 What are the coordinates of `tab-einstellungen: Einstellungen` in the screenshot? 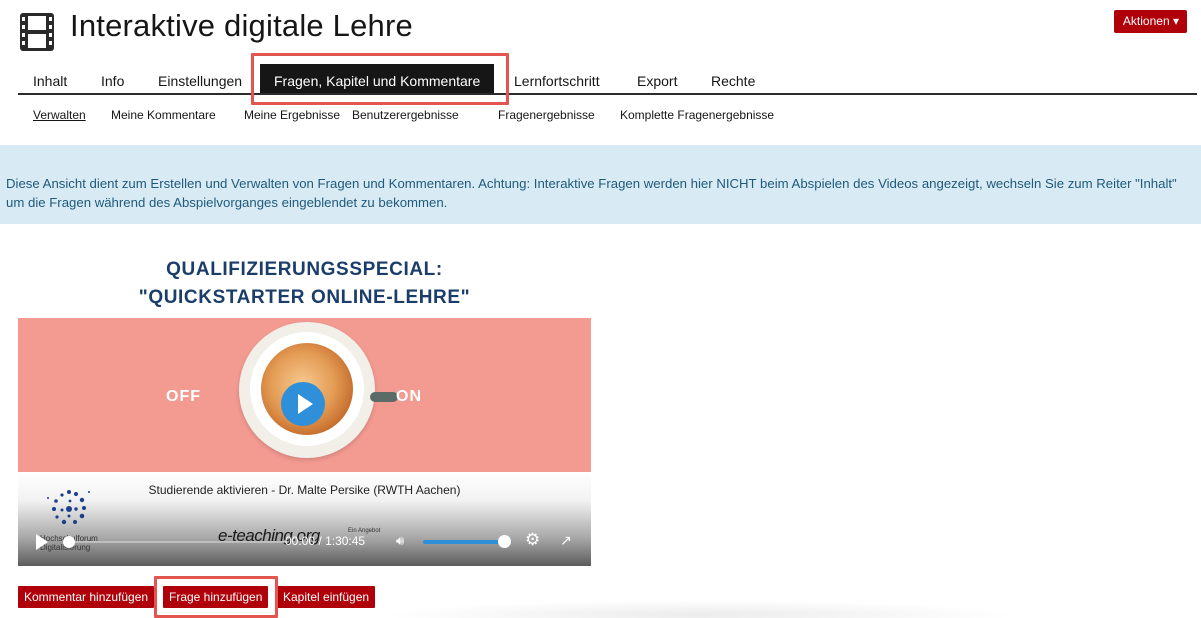 It's located at (200, 77).